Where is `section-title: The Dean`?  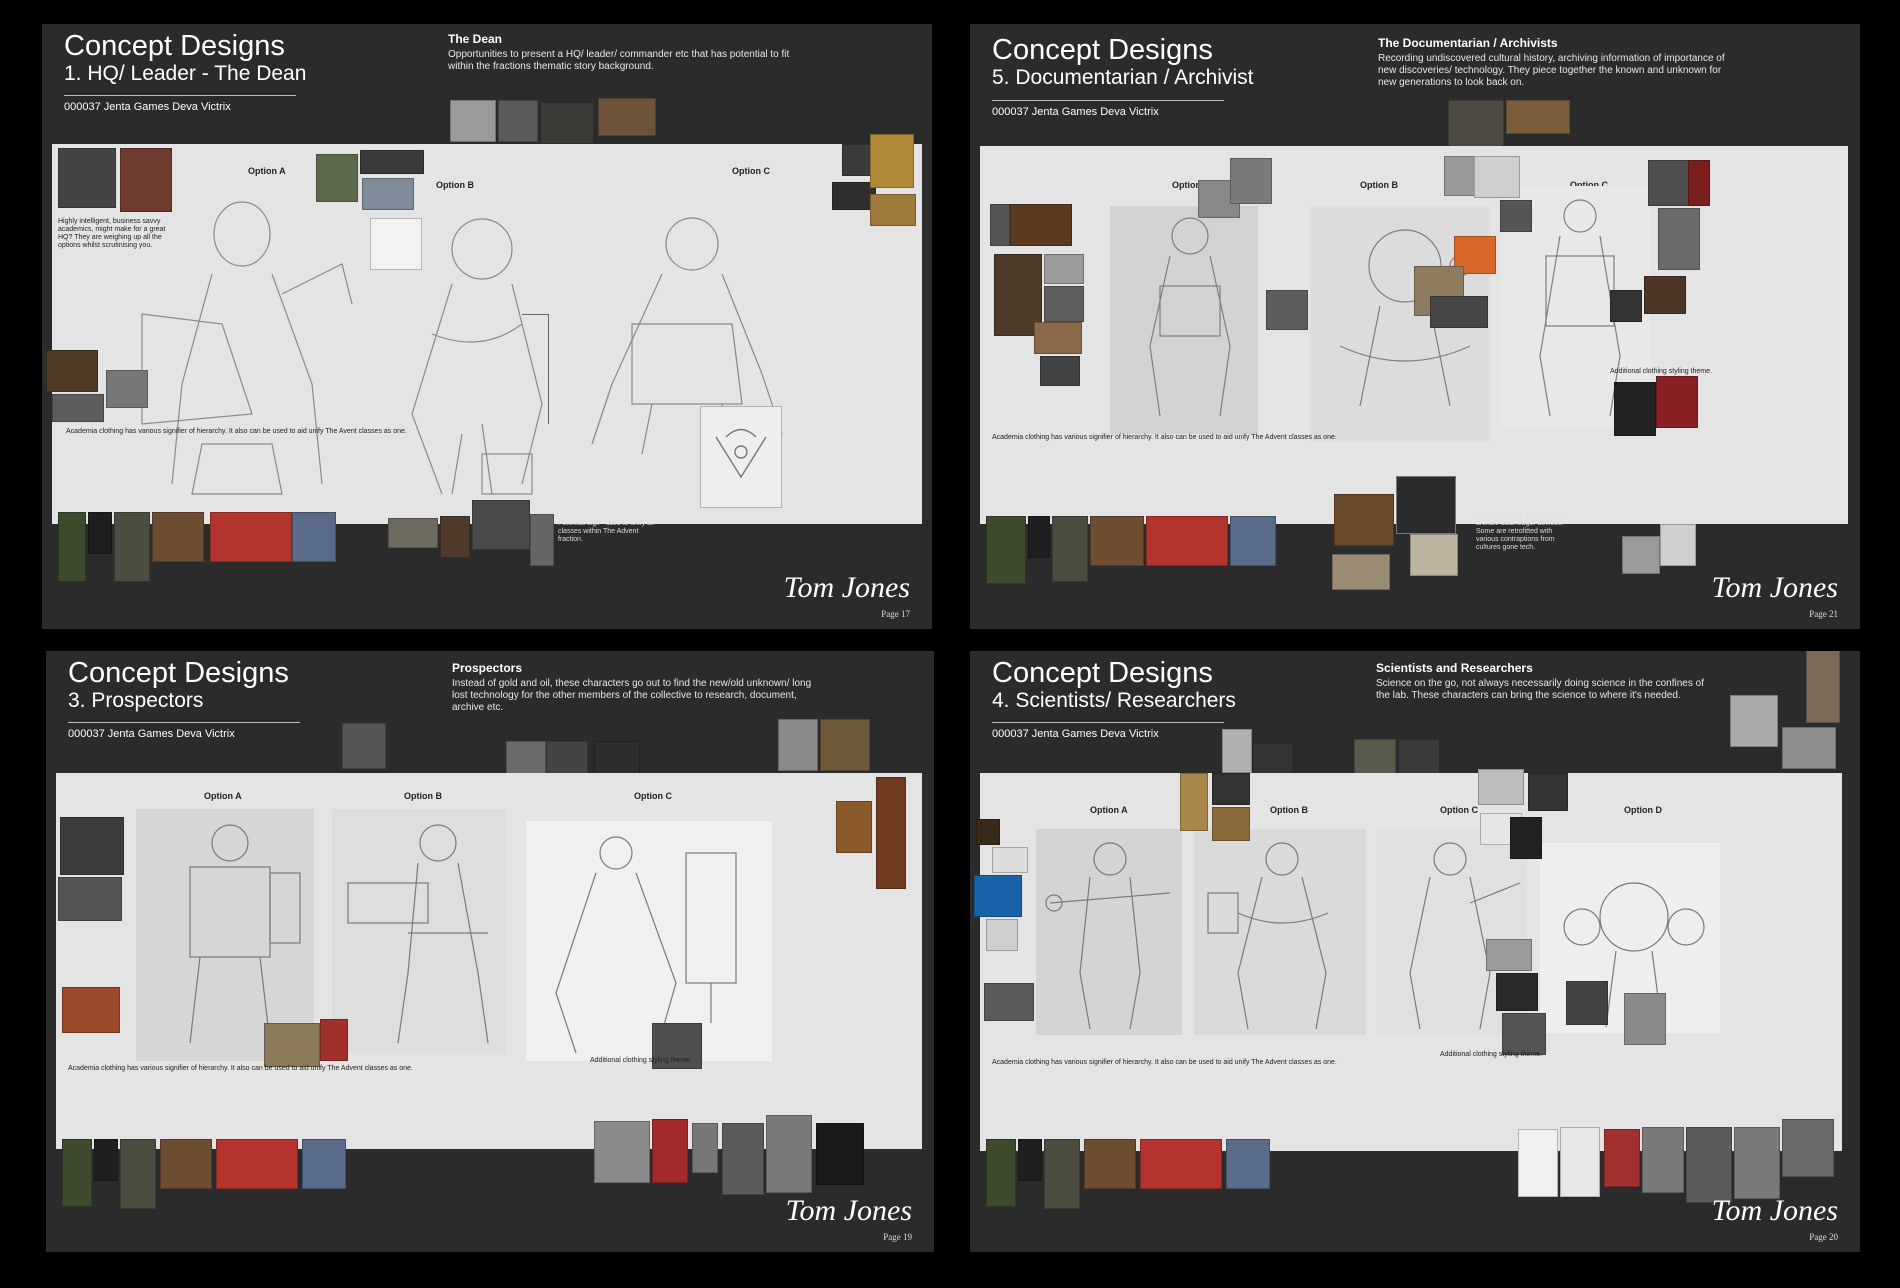 section-title: The Dean is located at coordinates (475, 39).